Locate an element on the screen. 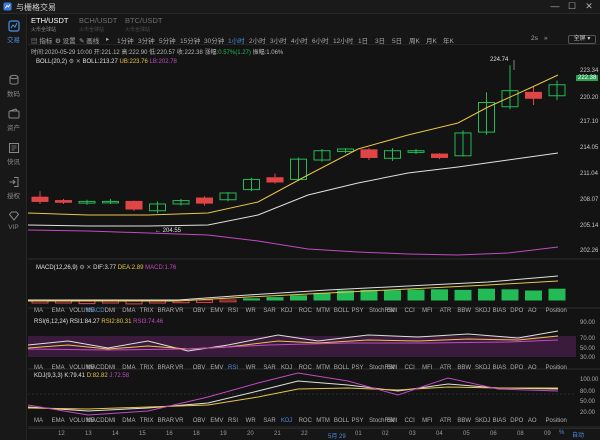 This screenshot has height=440, width=600. interval-month: 月K is located at coordinates (431, 40).